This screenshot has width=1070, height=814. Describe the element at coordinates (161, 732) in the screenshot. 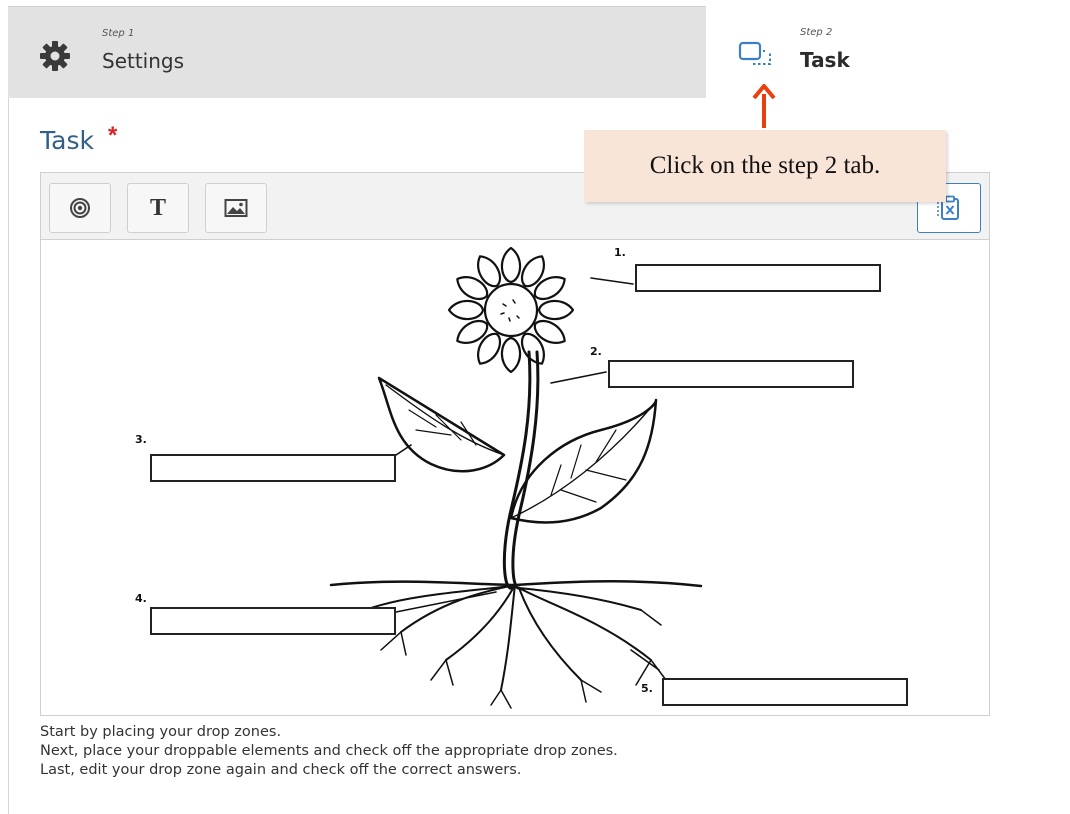

I see `instruction-line: Start by placing your drop zones.` at that location.